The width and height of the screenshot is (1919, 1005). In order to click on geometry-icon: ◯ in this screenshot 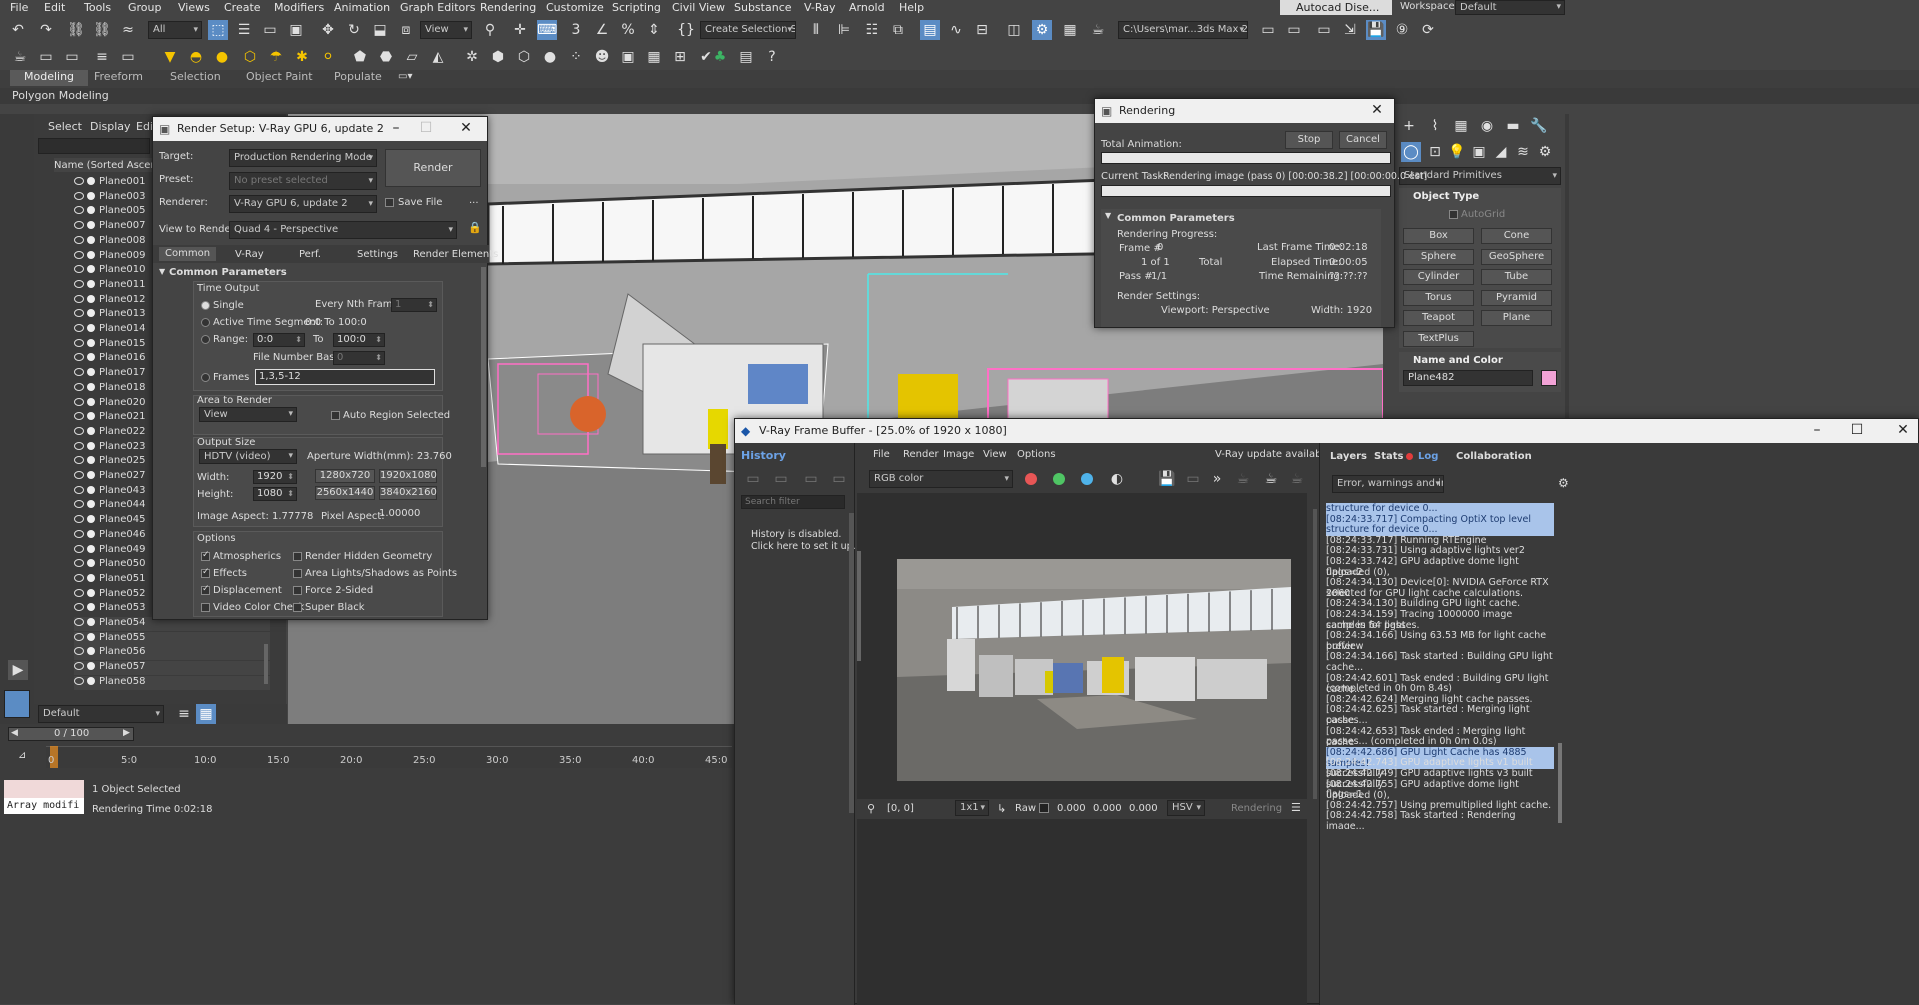, I will do `click(1411, 152)`.